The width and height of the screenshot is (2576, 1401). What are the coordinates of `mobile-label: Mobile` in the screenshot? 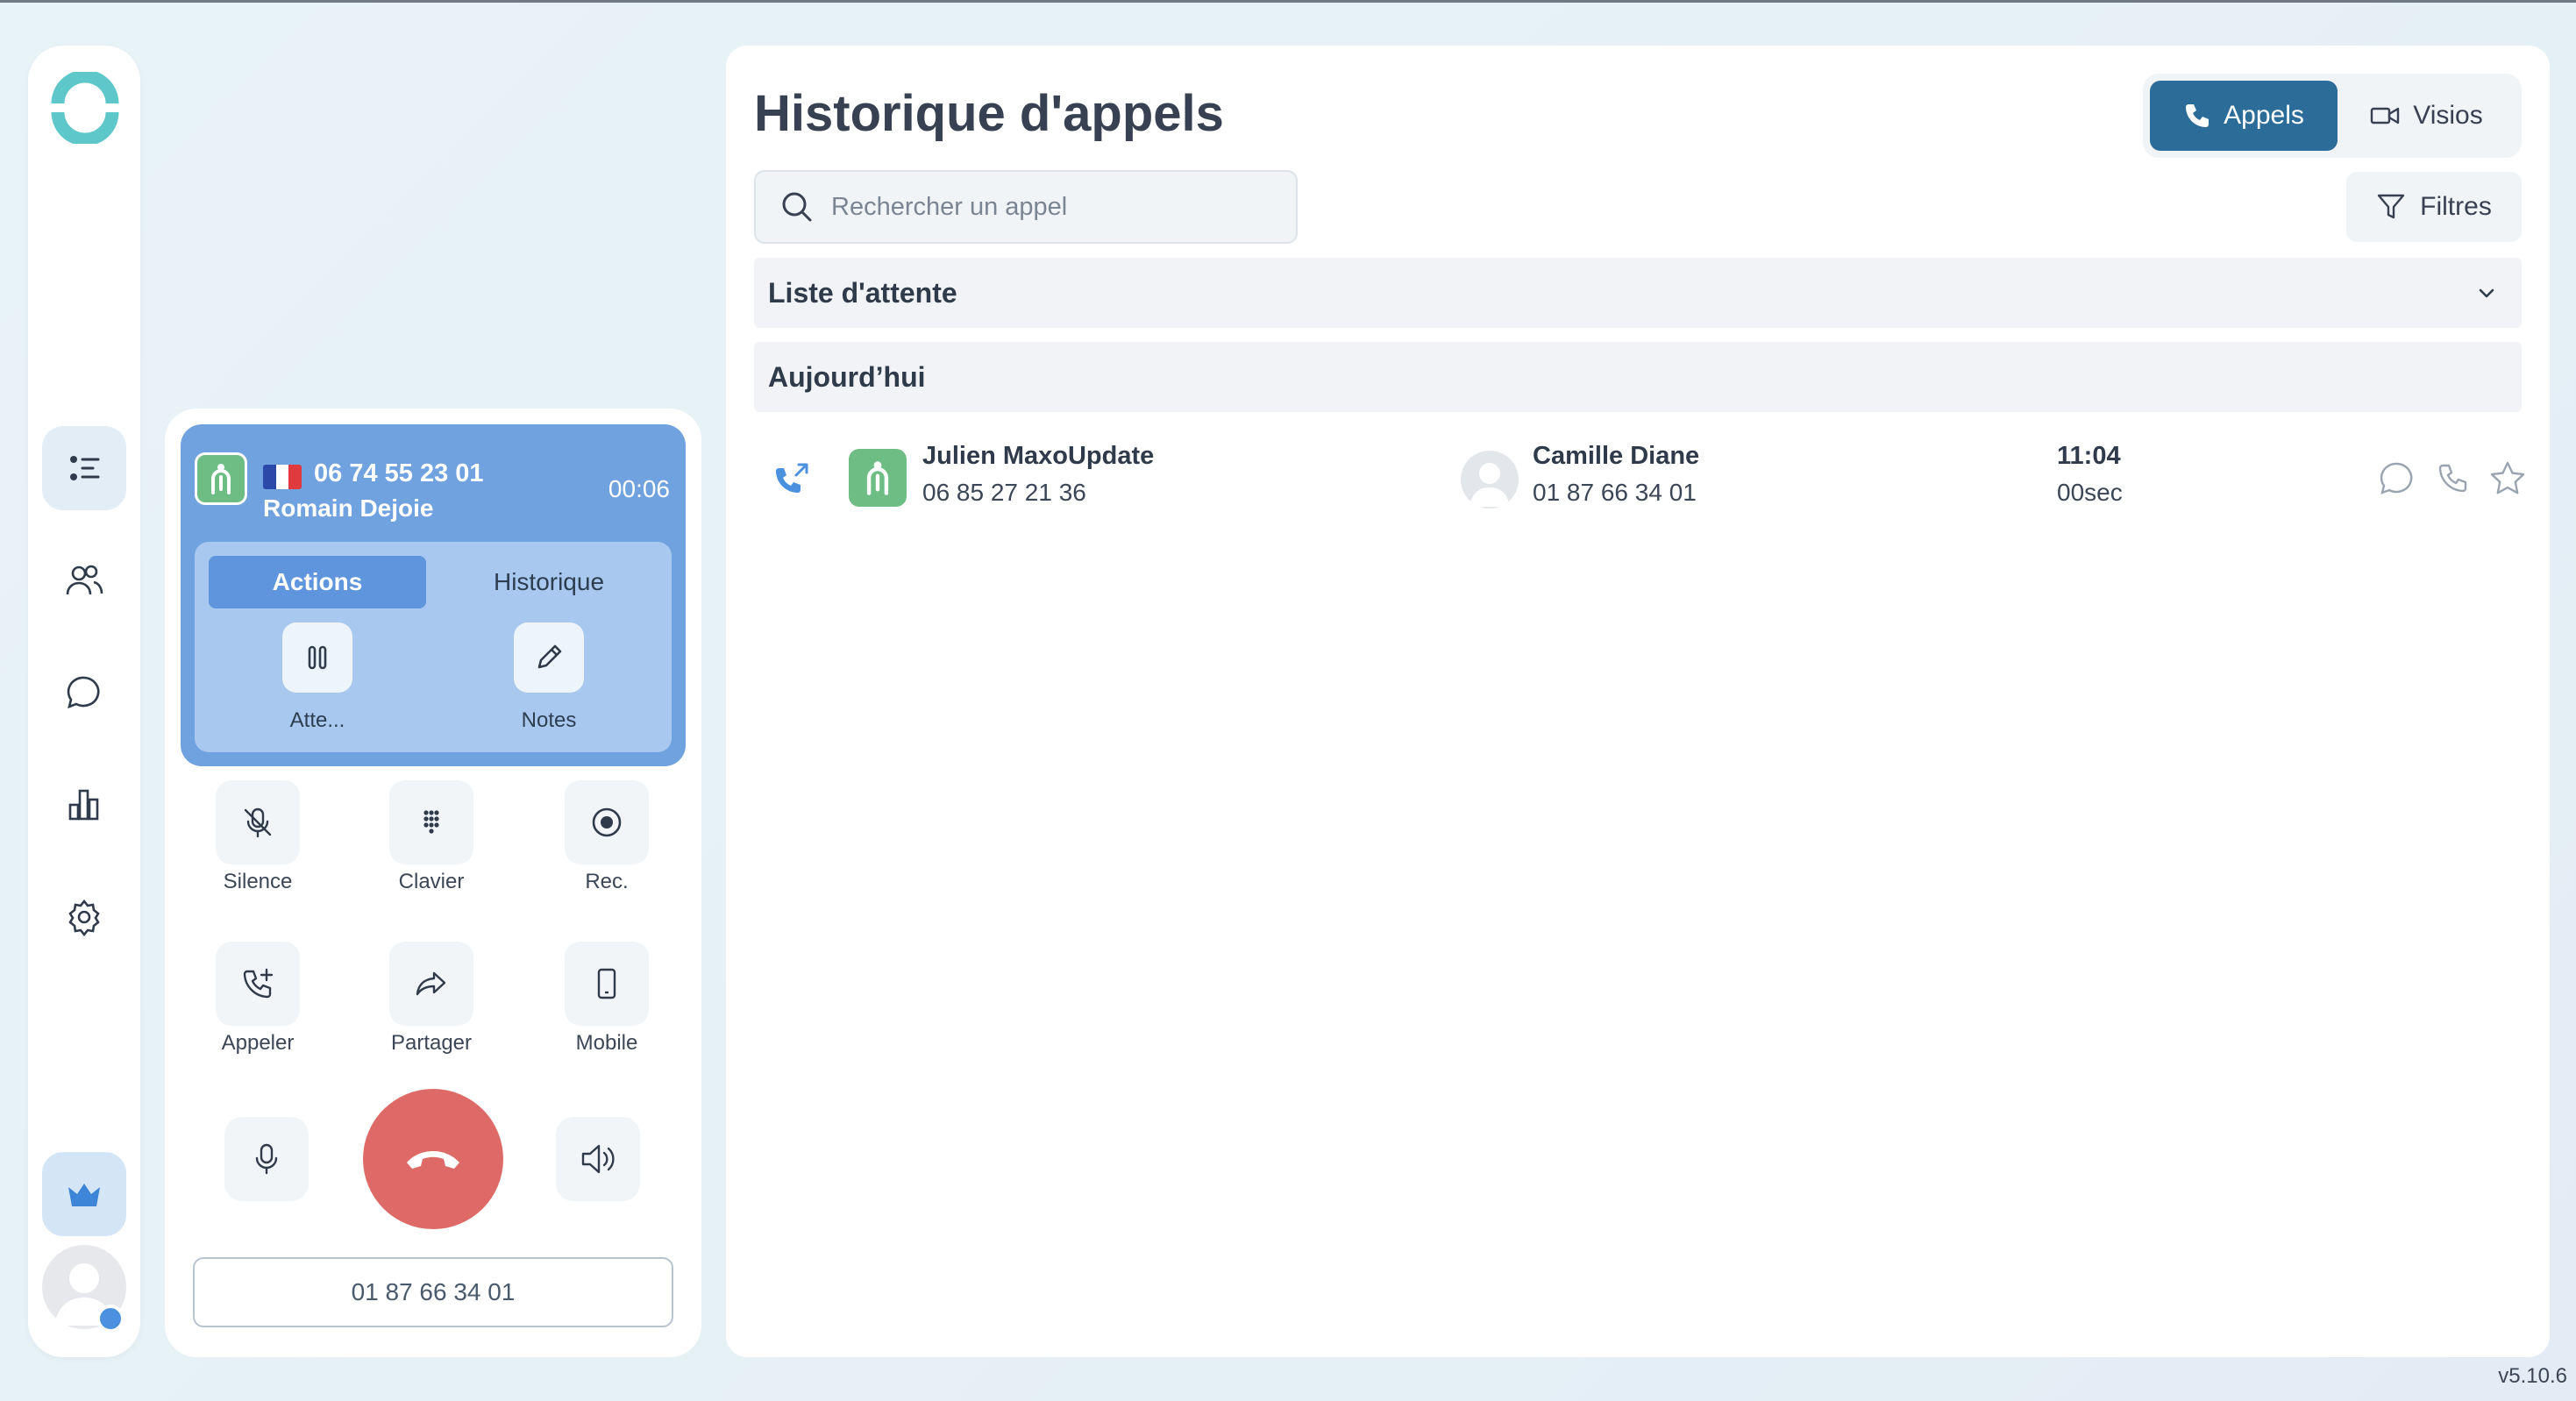 It's located at (606, 1043).